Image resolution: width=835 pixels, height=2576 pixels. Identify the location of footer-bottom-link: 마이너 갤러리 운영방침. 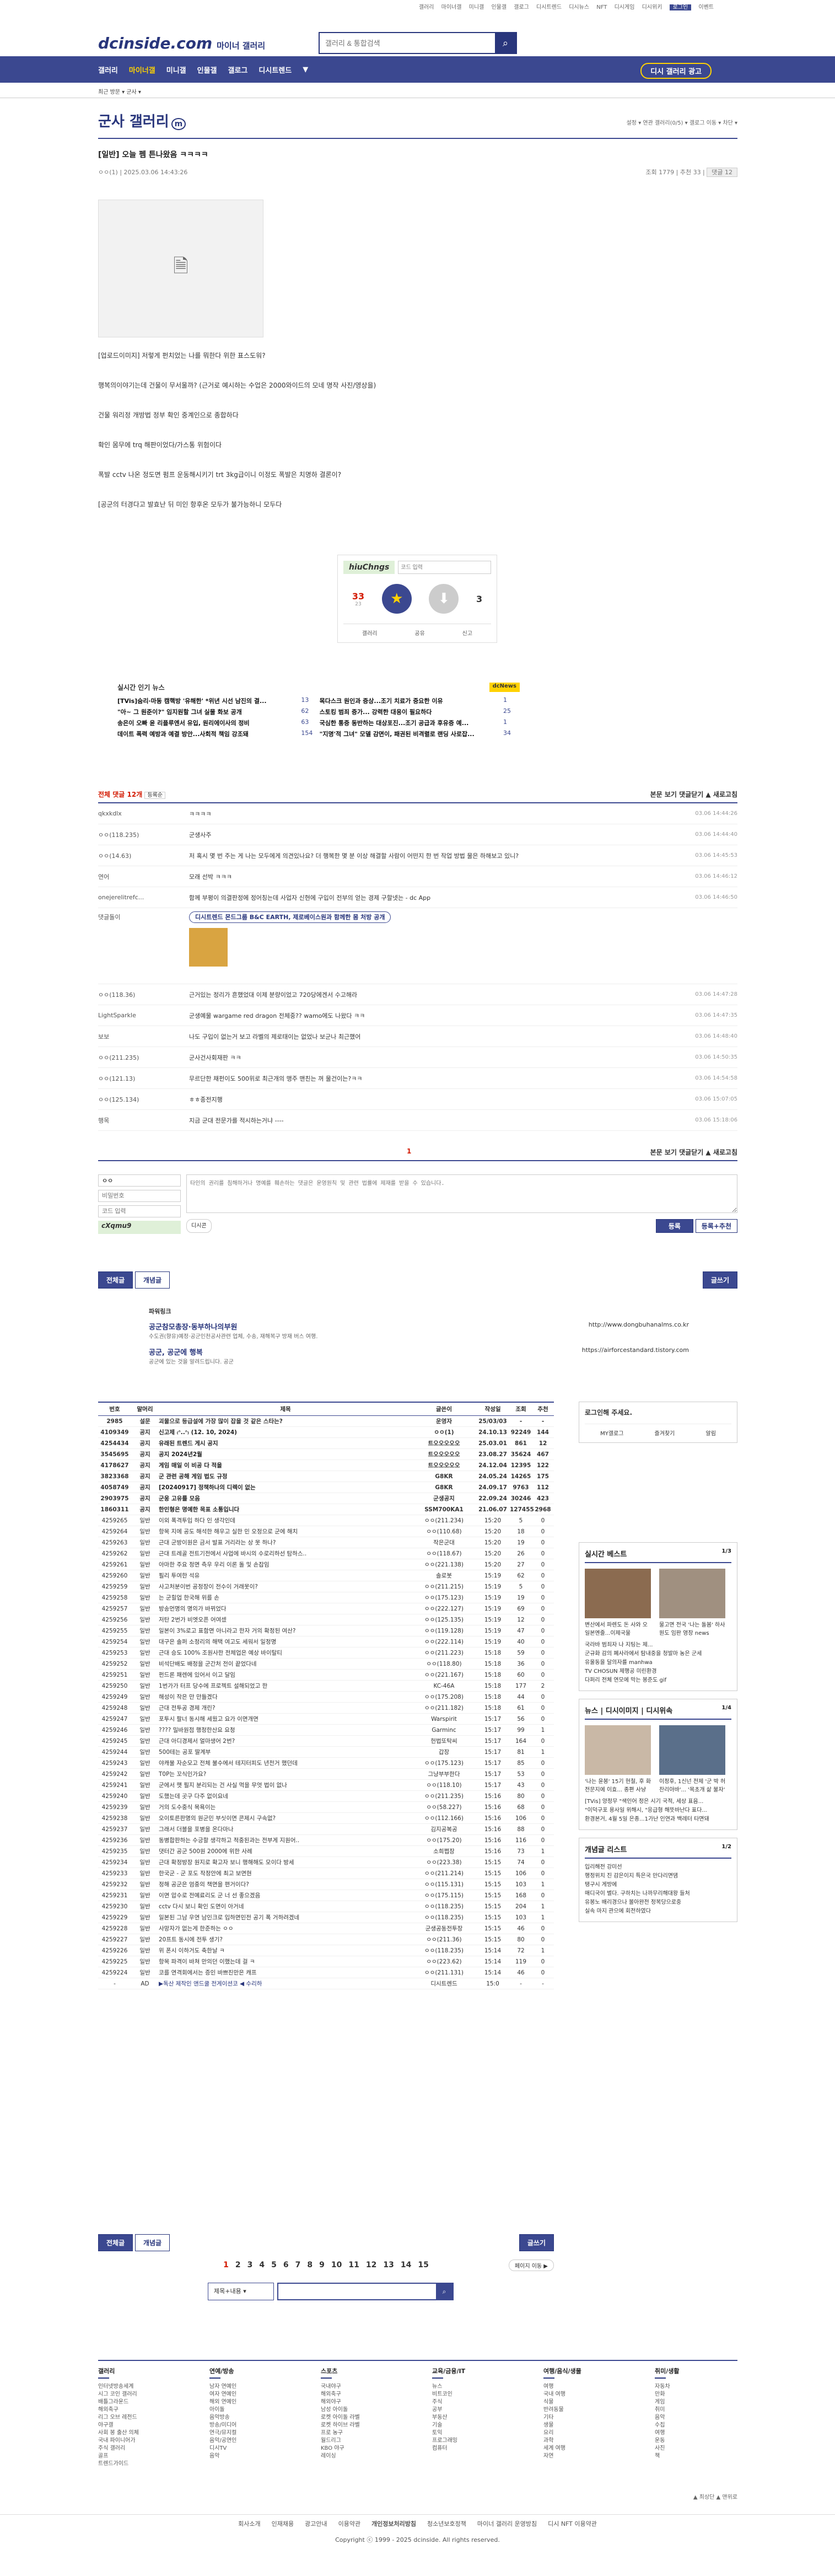
(507, 2523).